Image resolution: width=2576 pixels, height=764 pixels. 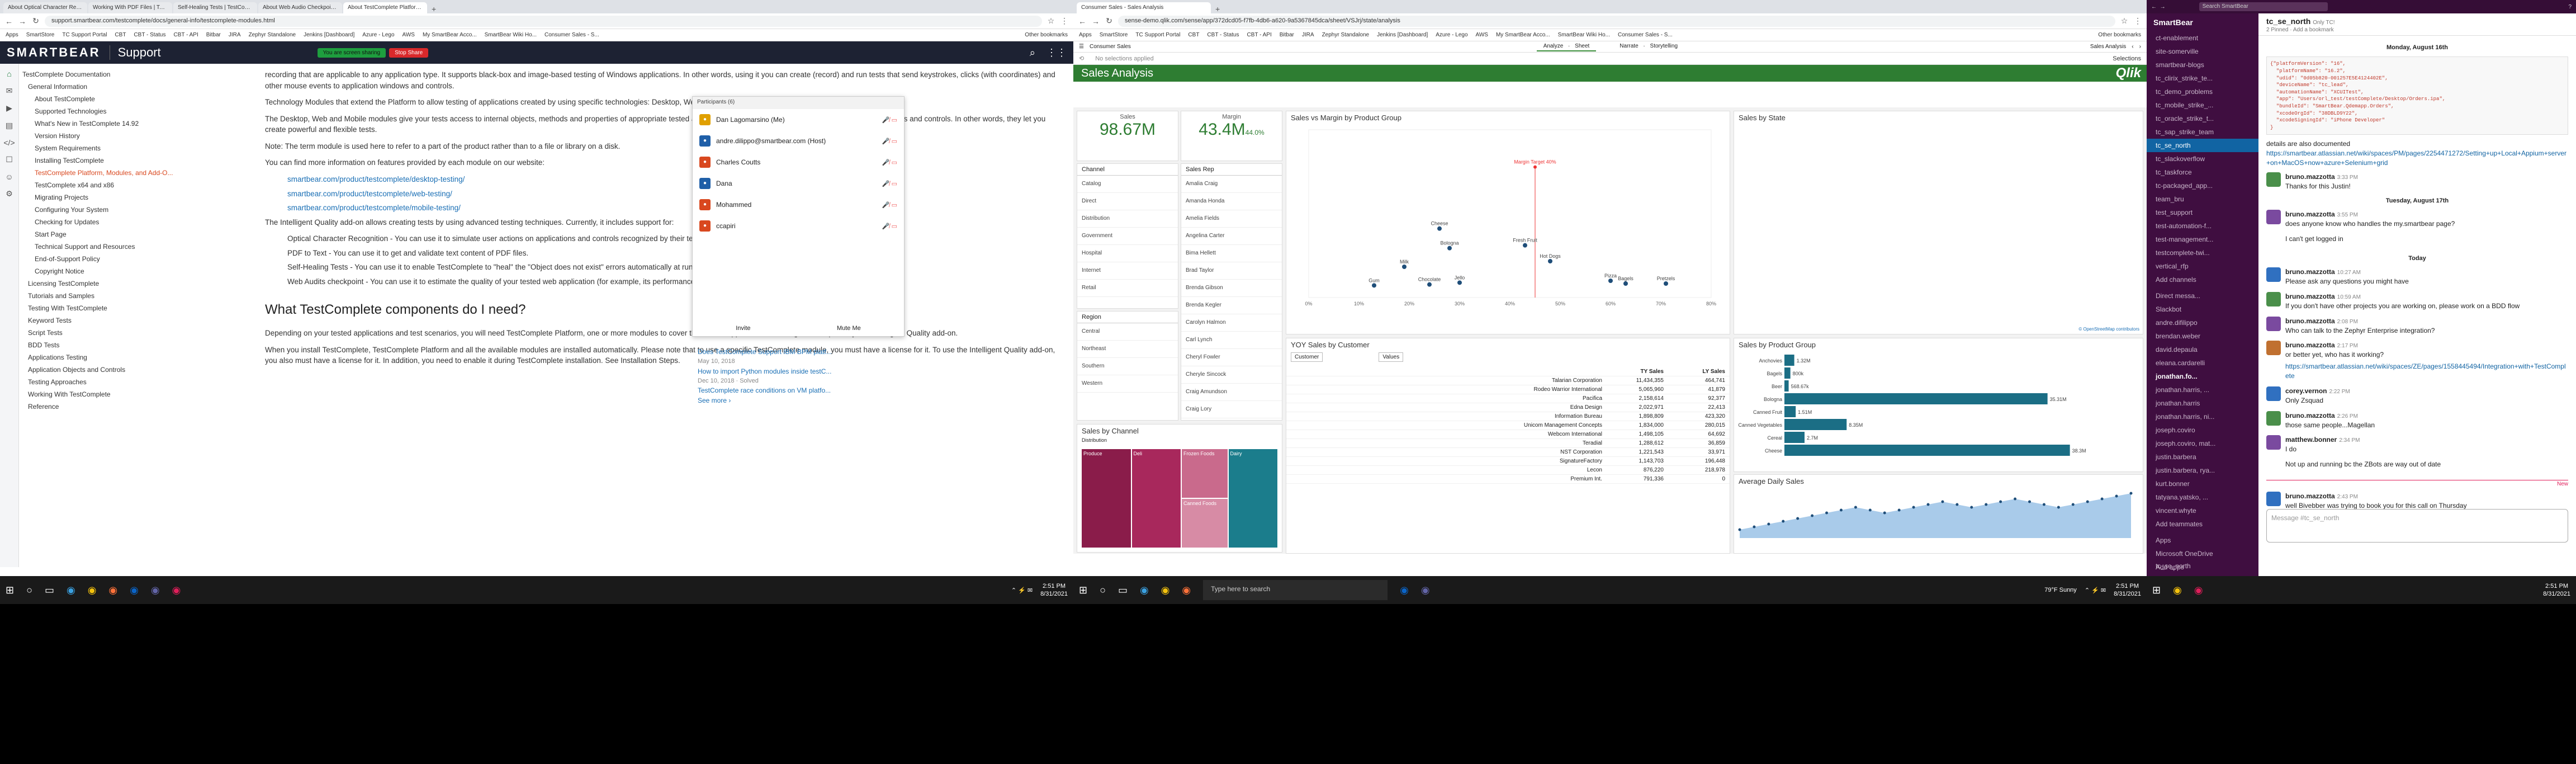 What do you see at coordinates (1193, 35) in the screenshot?
I see `bookmark: CBT` at bounding box center [1193, 35].